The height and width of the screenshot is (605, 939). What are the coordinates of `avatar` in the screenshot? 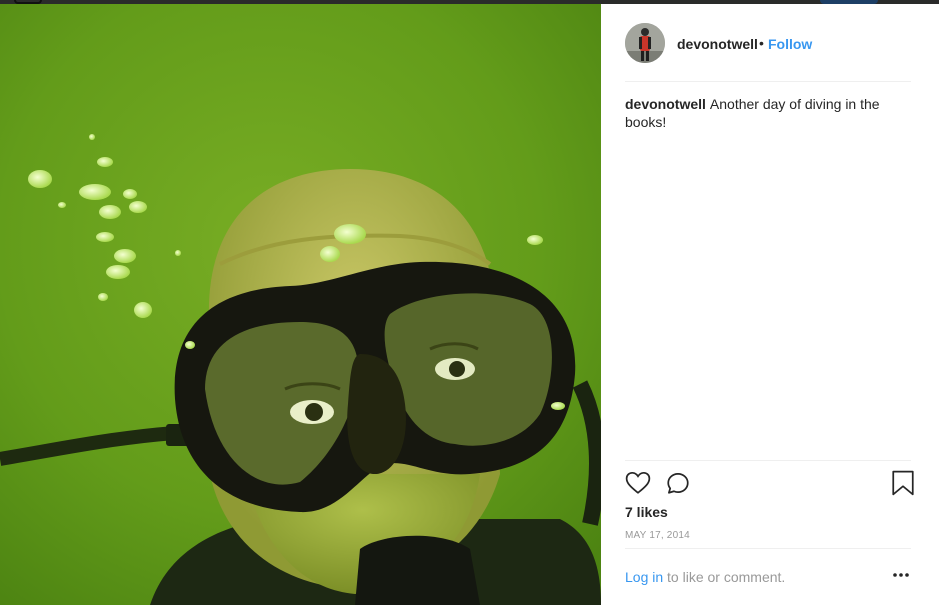 It's located at (645, 43).